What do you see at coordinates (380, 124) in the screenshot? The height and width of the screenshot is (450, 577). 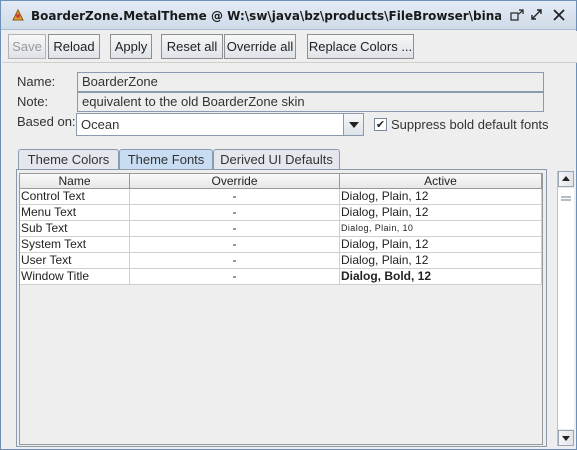 I see `suppress-bold-checkbox: ✔` at bounding box center [380, 124].